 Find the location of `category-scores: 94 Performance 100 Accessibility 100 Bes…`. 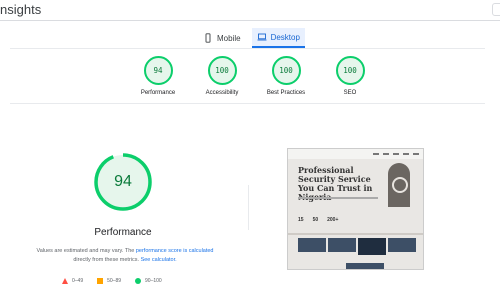

category-scores: 94 Performance 100 Accessibility 100 Bes… is located at coordinates (254, 76).